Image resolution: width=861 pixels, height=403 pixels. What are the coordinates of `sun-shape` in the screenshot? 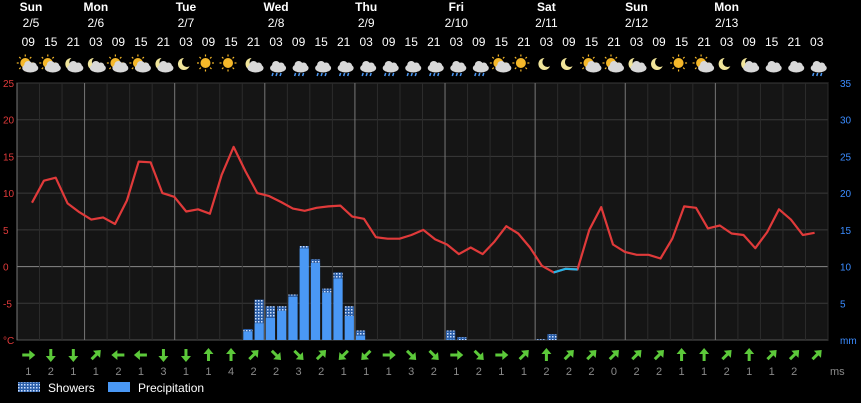 It's located at (205, 63).